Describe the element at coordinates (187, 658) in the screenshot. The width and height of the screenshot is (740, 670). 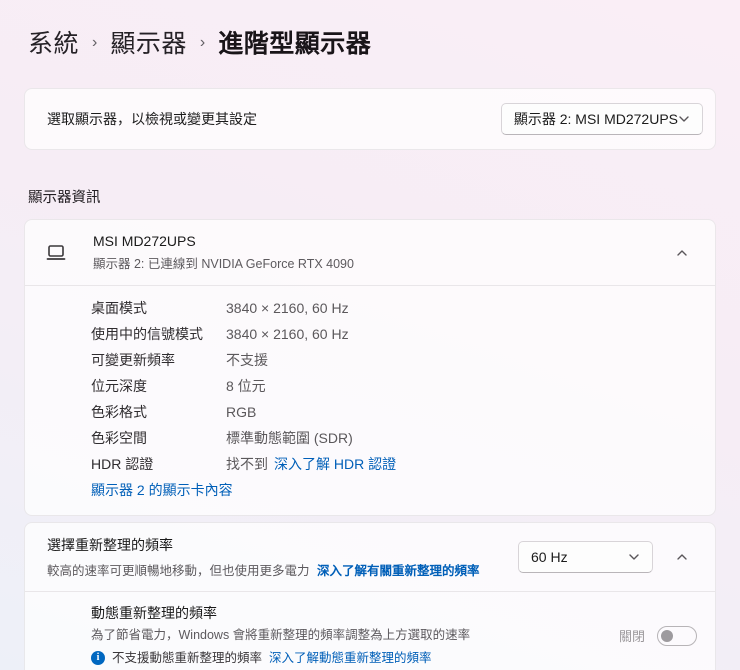
I see `drr-not-supported-text: 不支援動態重新整理的頻率` at that location.